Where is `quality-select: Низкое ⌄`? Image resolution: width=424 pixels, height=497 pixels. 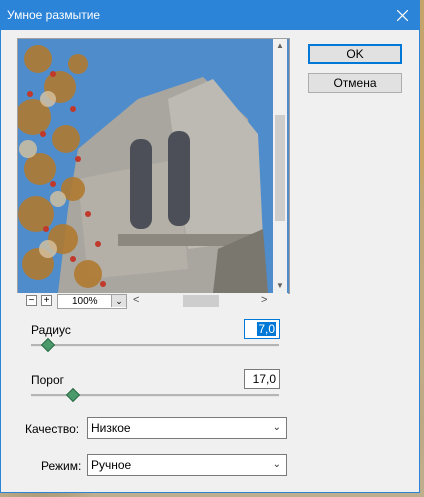 quality-select: Низкое ⌄ is located at coordinates (187, 428).